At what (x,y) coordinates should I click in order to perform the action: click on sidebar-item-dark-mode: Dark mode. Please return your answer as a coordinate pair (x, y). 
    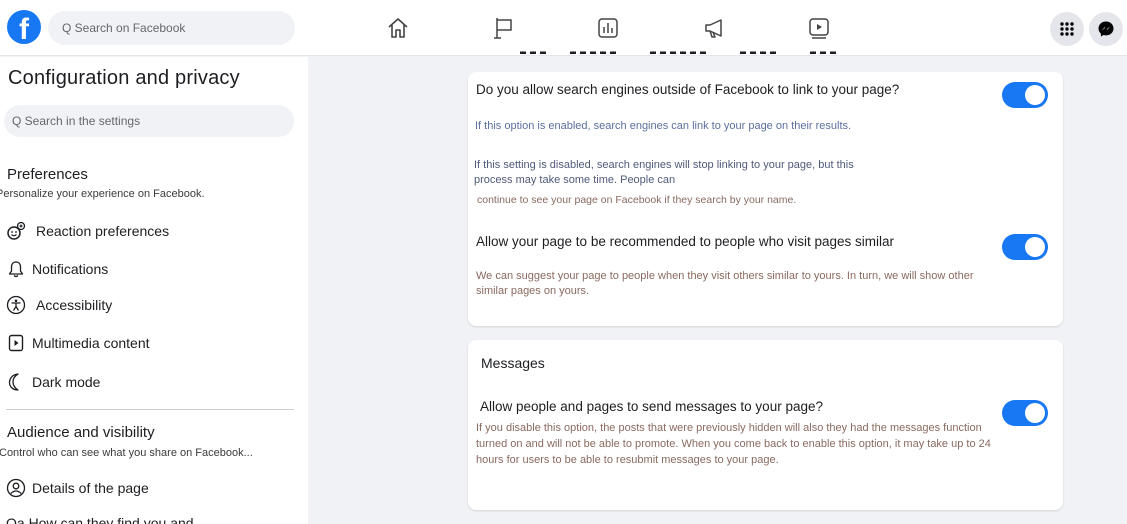
    Looking at the image, I should click on (53, 382).